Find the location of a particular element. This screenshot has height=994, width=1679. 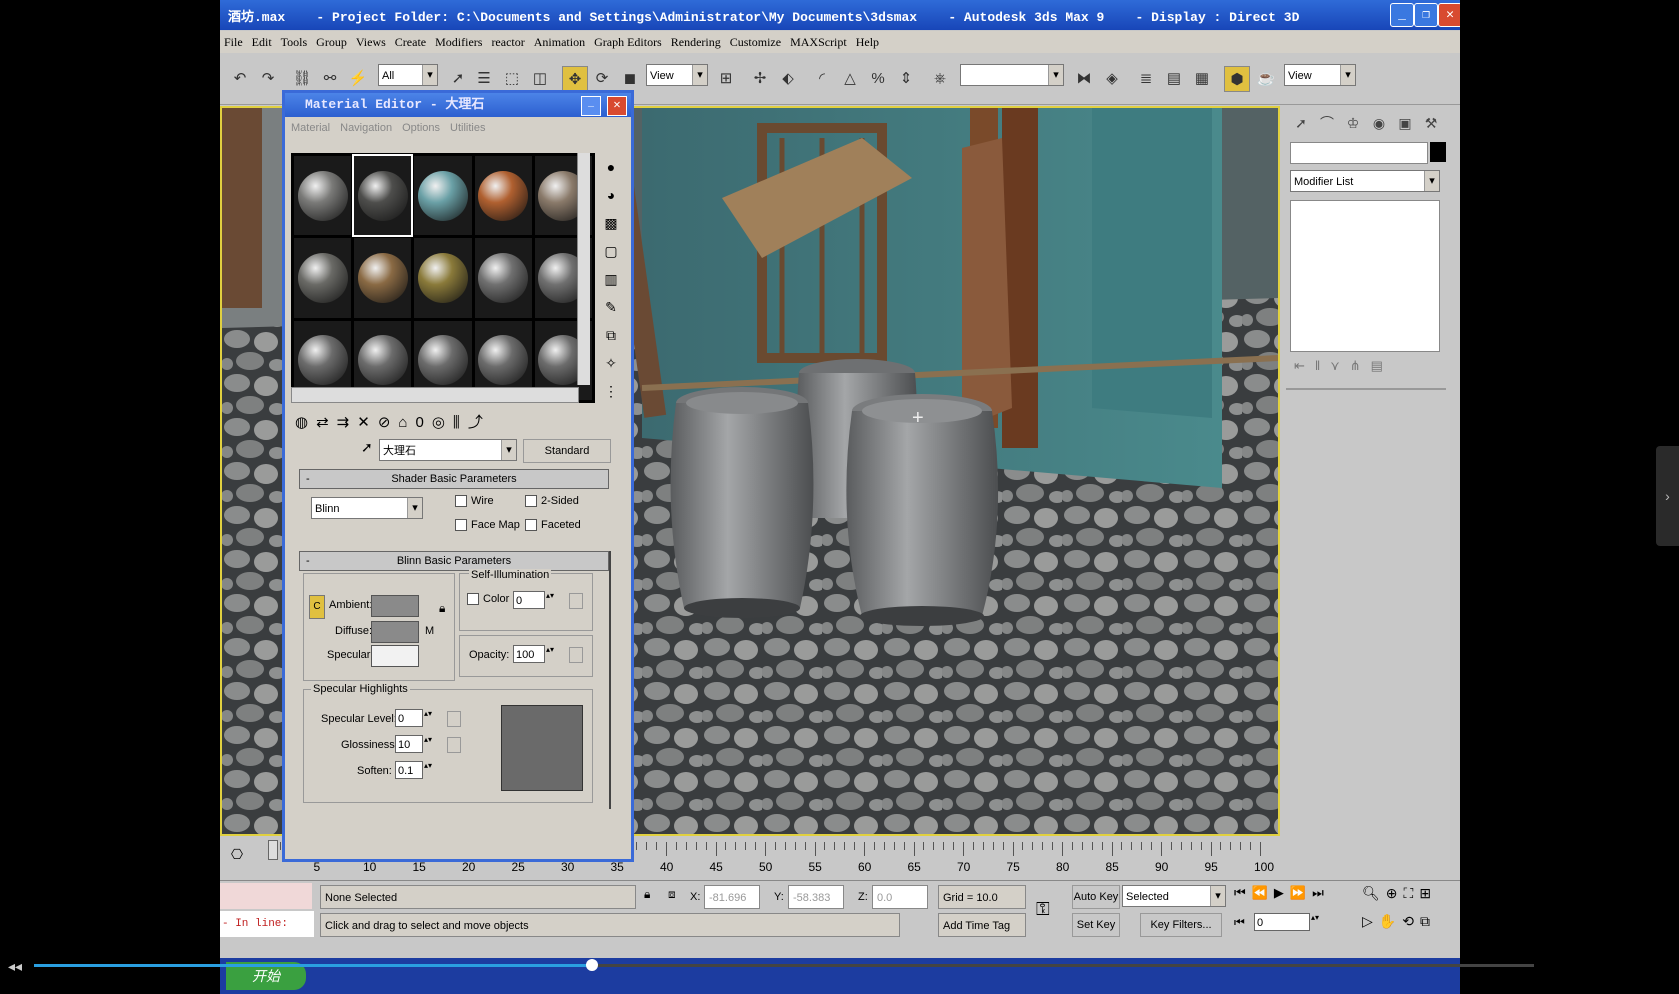

material-type-button: Standard is located at coordinates (567, 451).